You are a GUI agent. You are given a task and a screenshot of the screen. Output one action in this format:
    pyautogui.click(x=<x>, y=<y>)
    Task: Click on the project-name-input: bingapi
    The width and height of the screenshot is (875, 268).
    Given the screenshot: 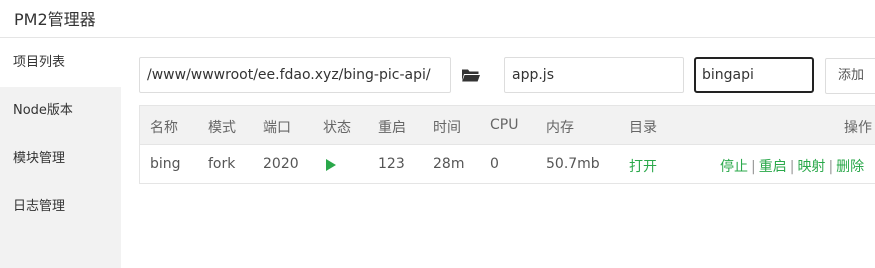 What is the action you would take?
    pyautogui.click(x=754, y=75)
    